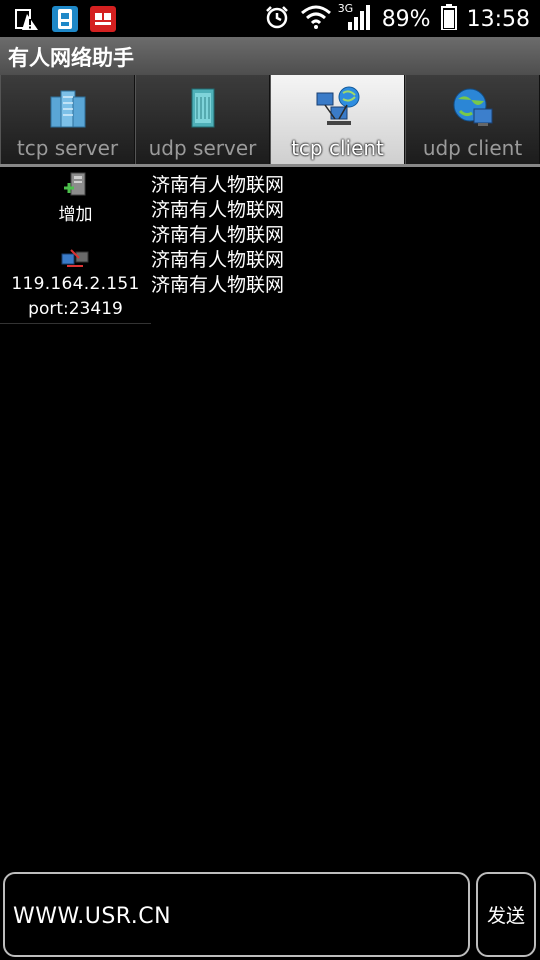 Image resolution: width=540 pixels, height=960 pixels. I want to click on status-bar: 3G 89% 13:58, so click(270, 18).